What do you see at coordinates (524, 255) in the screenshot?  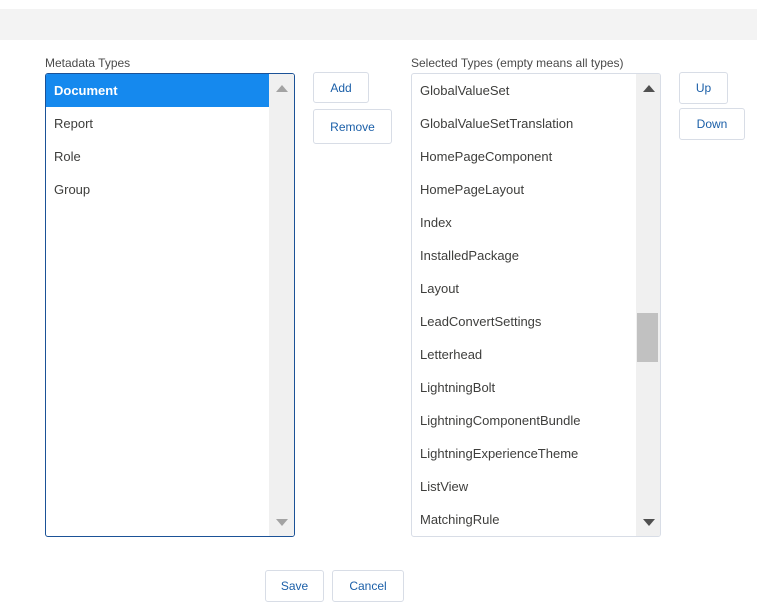 I see `list-item: InstalledPackage` at bounding box center [524, 255].